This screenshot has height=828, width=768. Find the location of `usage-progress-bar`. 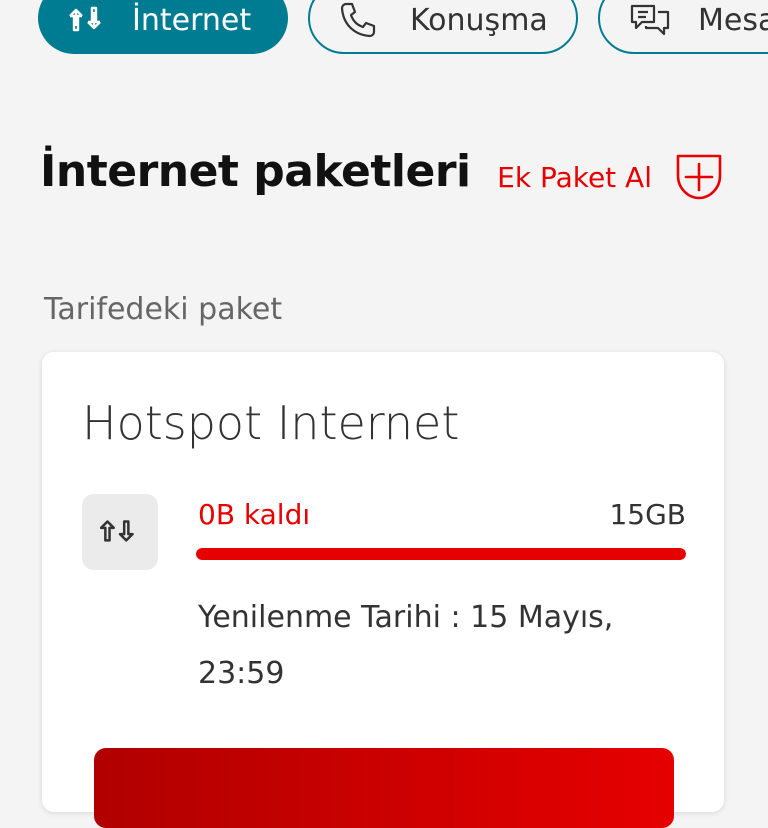

usage-progress-bar is located at coordinates (441, 554).